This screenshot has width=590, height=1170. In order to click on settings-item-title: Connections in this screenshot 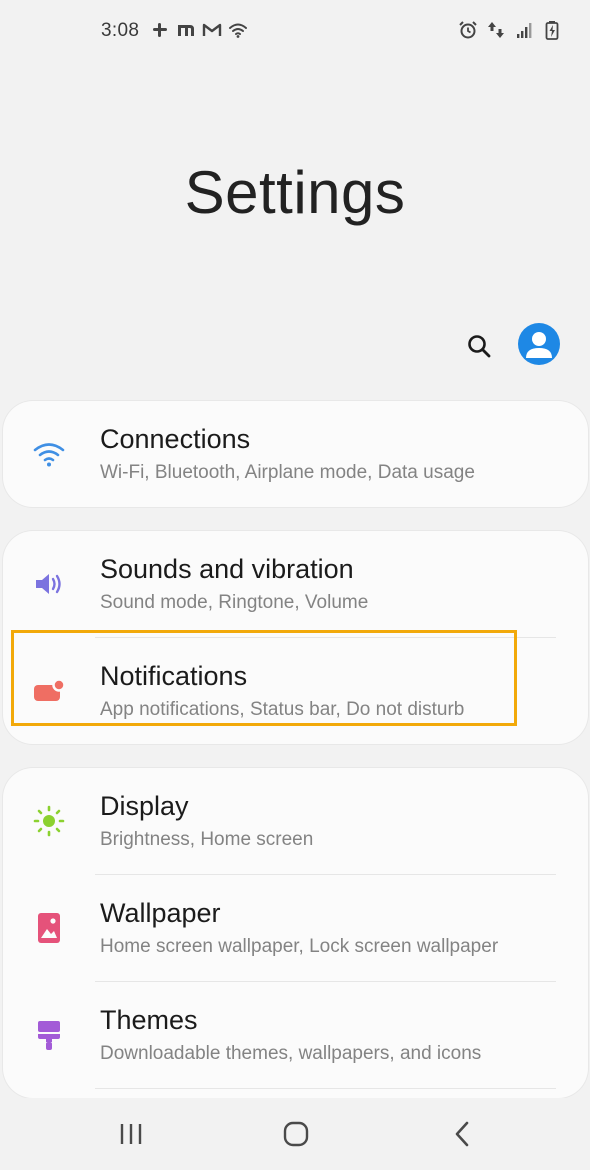, I will do `click(175, 439)`.